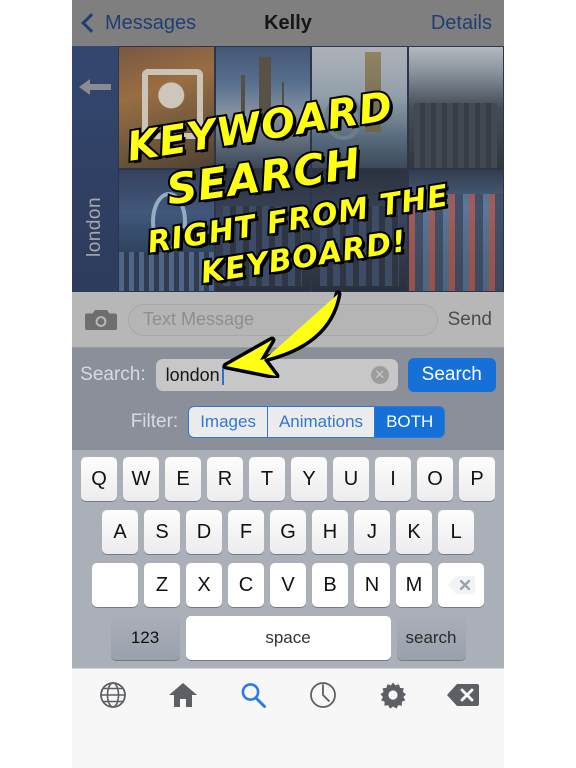 This screenshot has width=576, height=768. What do you see at coordinates (199, 319) in the screenshot?
I see `text-message-placeholder: Text Message` at bounding box center [199, 319].